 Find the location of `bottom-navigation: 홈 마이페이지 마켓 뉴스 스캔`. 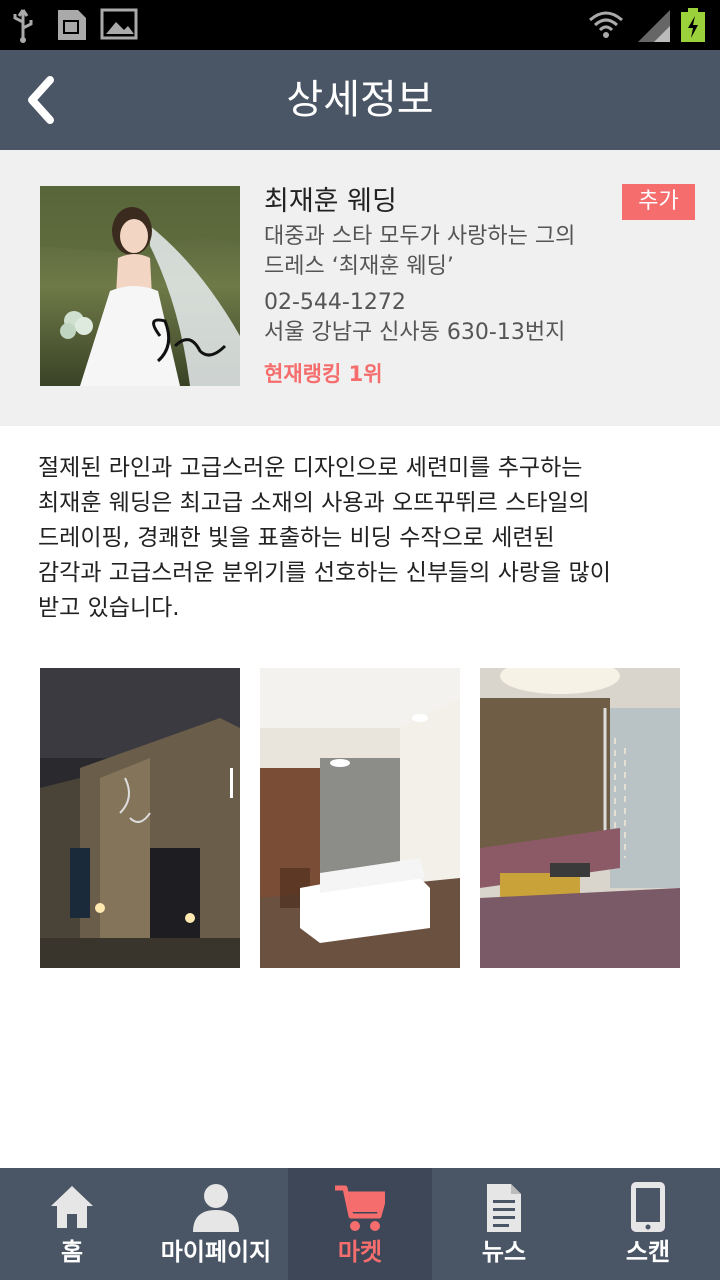

bottom-navigation: 홈 마이페이지 마켓 뉴스 스캔 is located at coordinates (360, 1224).